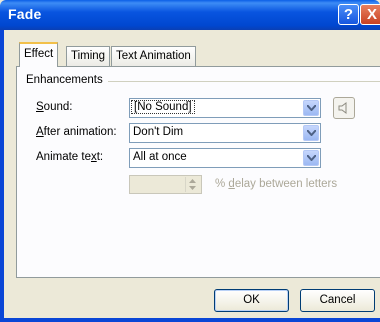 The image size is (380, 322). I want to click on speaker-icon, so click(342, 108).